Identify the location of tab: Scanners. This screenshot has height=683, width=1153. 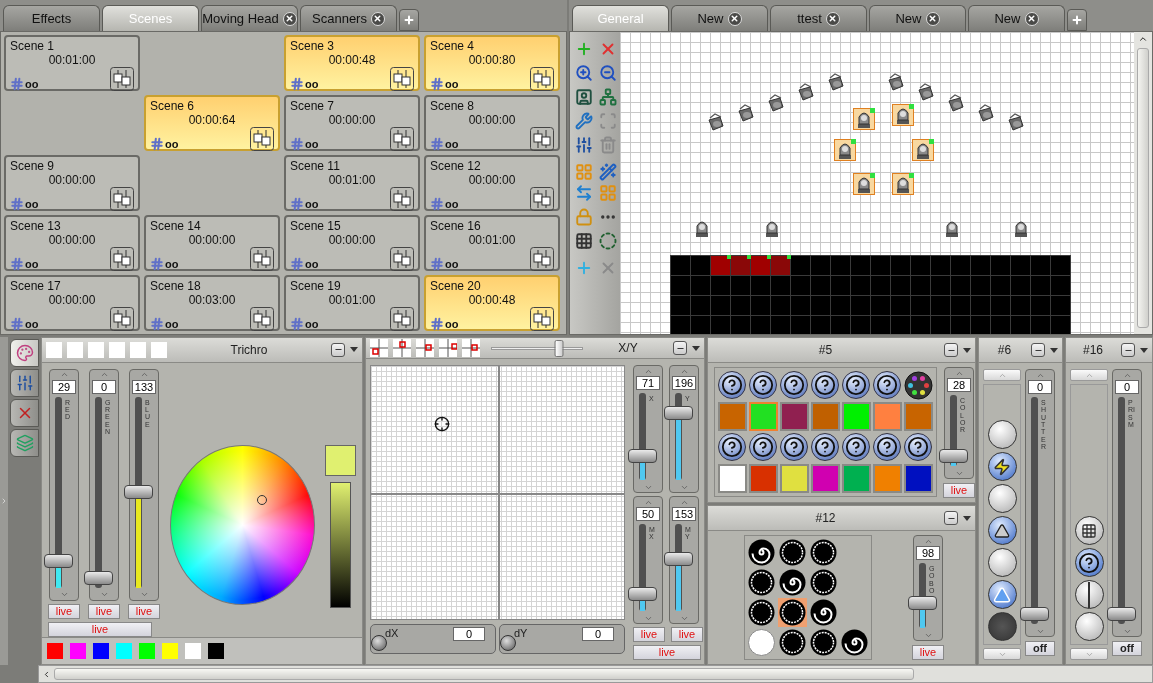
(348, 18).